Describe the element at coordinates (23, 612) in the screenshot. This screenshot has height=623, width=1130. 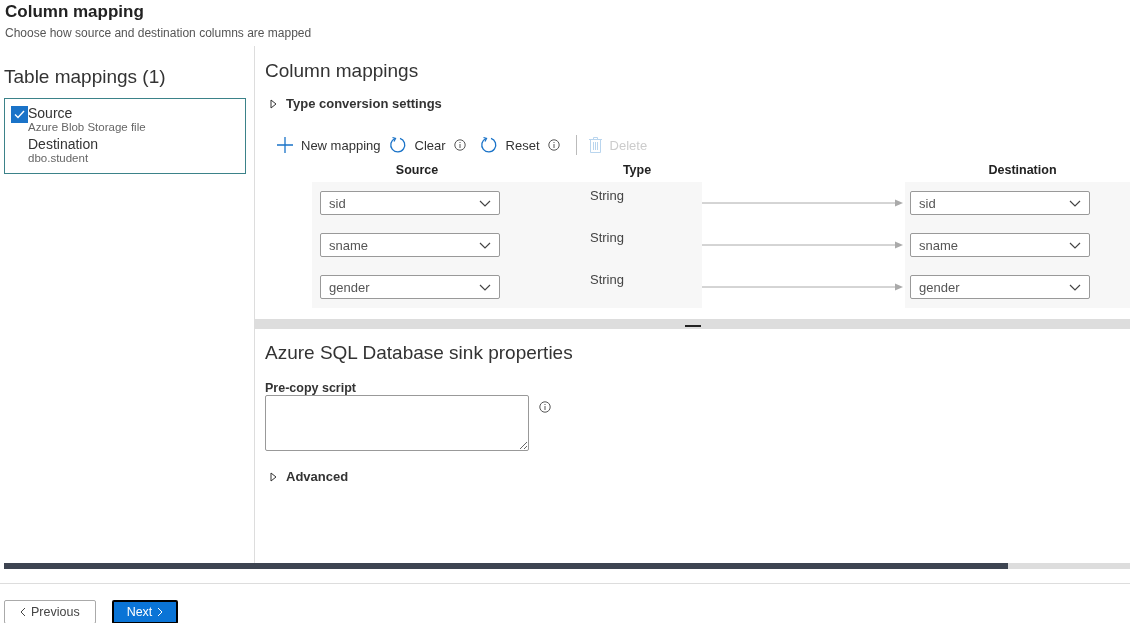
I see `chevron-left-icon` at that location.